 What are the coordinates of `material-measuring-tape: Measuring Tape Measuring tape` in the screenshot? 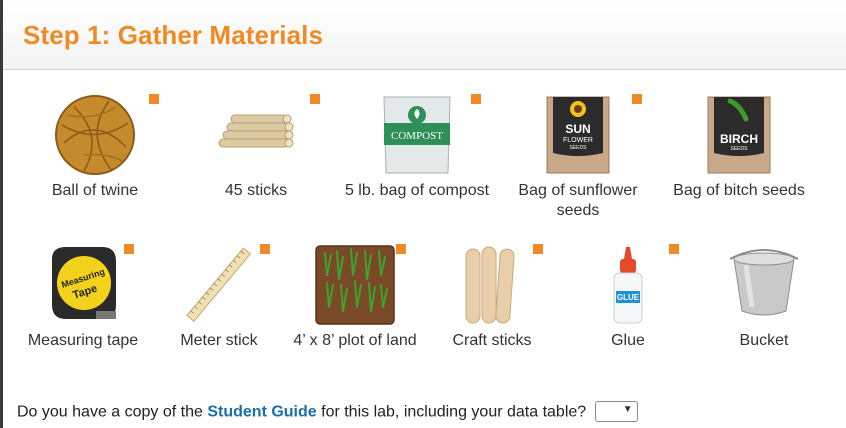 It's located at (83, 300).